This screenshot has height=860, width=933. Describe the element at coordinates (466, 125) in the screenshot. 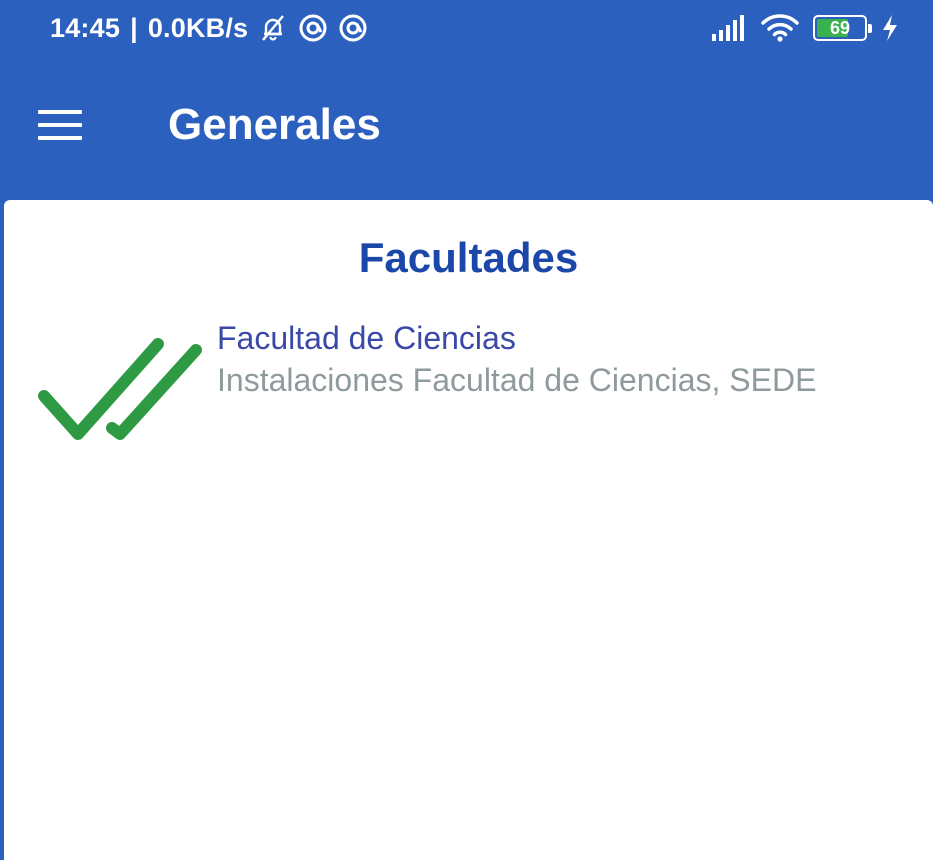

I see `toolbar: Generales` at that location.